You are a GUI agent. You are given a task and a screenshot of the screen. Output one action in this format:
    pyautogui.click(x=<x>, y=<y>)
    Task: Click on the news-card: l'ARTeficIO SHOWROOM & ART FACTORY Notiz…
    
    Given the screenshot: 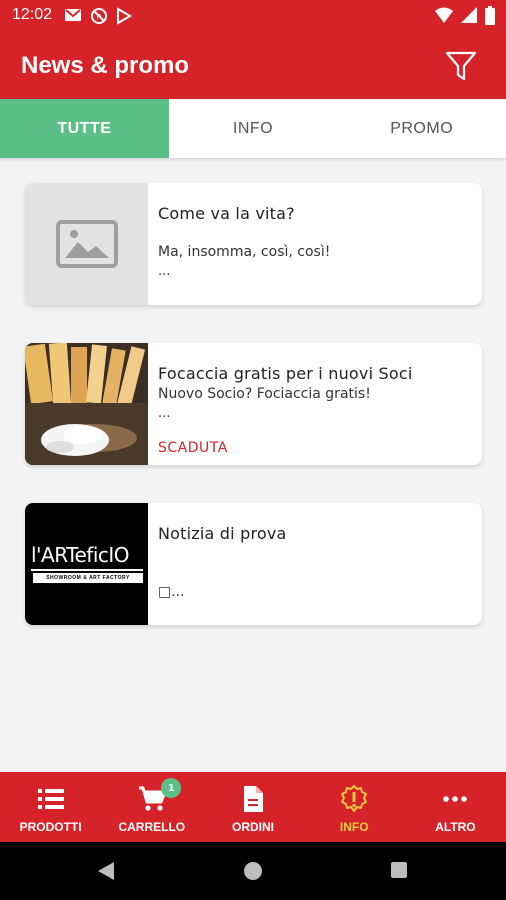 What is the action you would take?
    pyautogui.click(x=253, y=564)
    